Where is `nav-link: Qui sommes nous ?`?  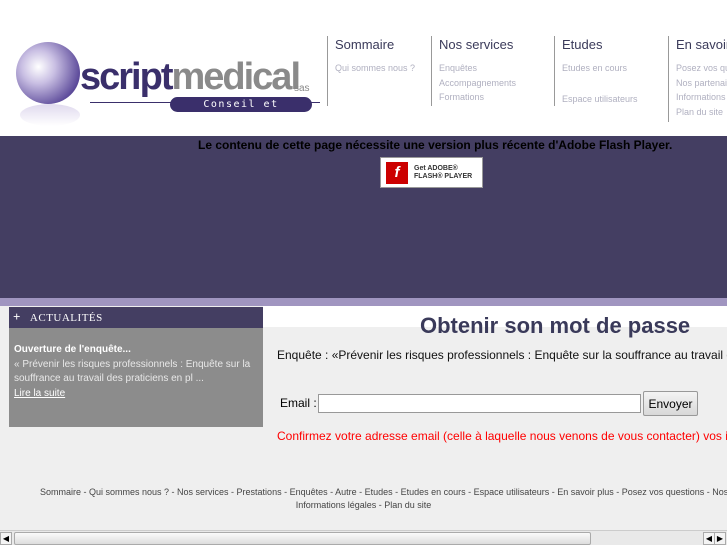
nav-link: Qui sommes nous ? is located at coordinates (375, 68).